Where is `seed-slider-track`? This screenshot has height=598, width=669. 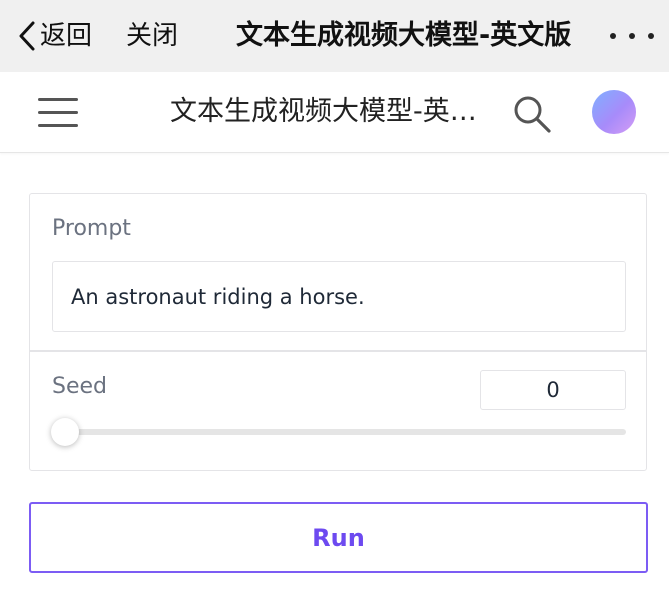
seed-slider-track is located at coordinates (346, 432).